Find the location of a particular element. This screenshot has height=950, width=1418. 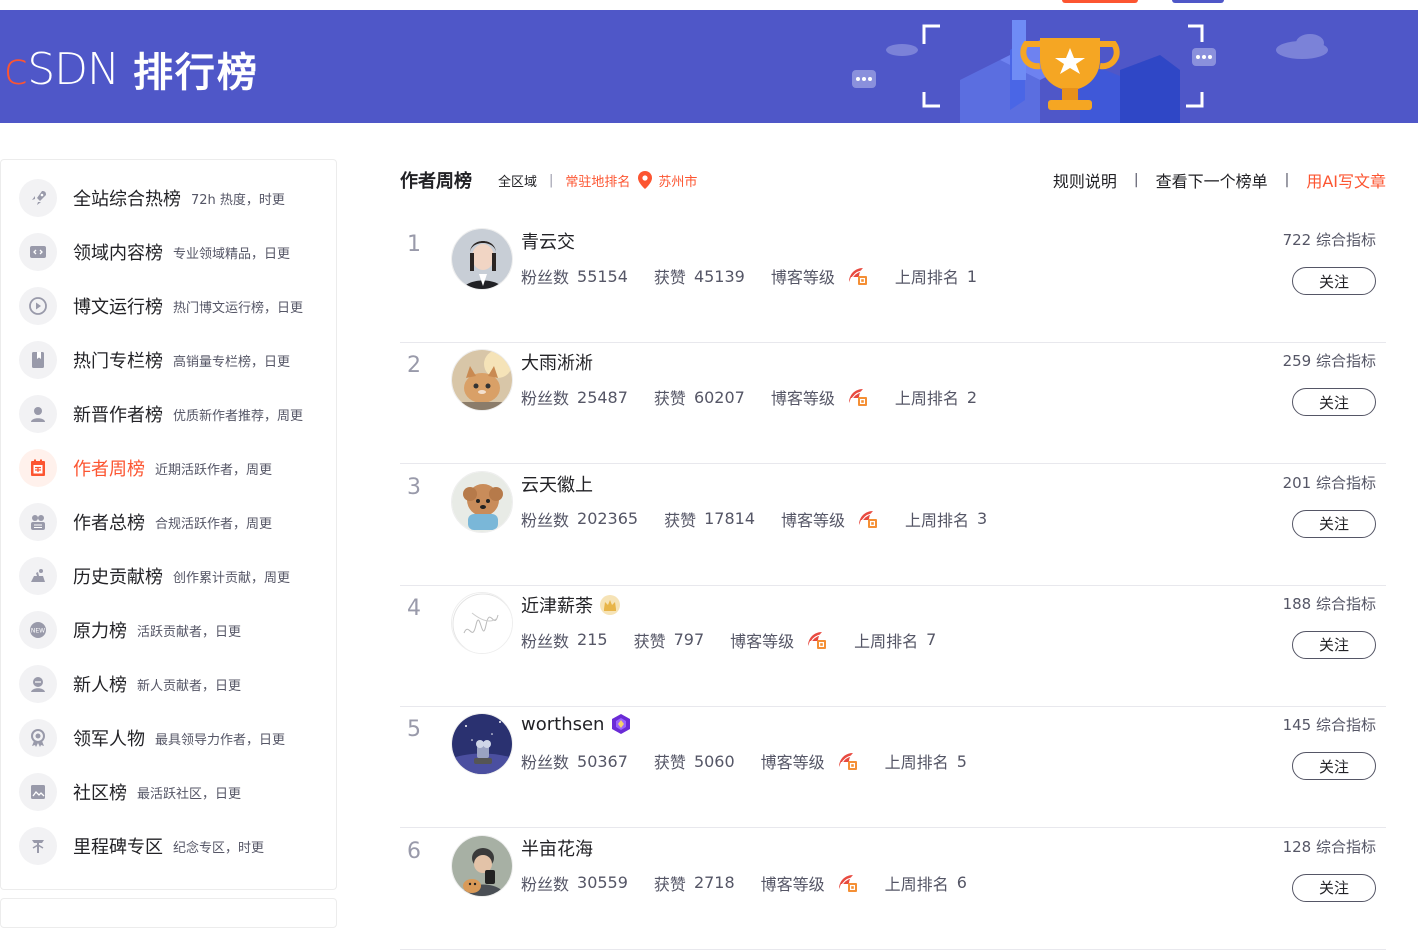

resident-ranking-filter: 常驻地排名 is located at coordinates (597, 180).